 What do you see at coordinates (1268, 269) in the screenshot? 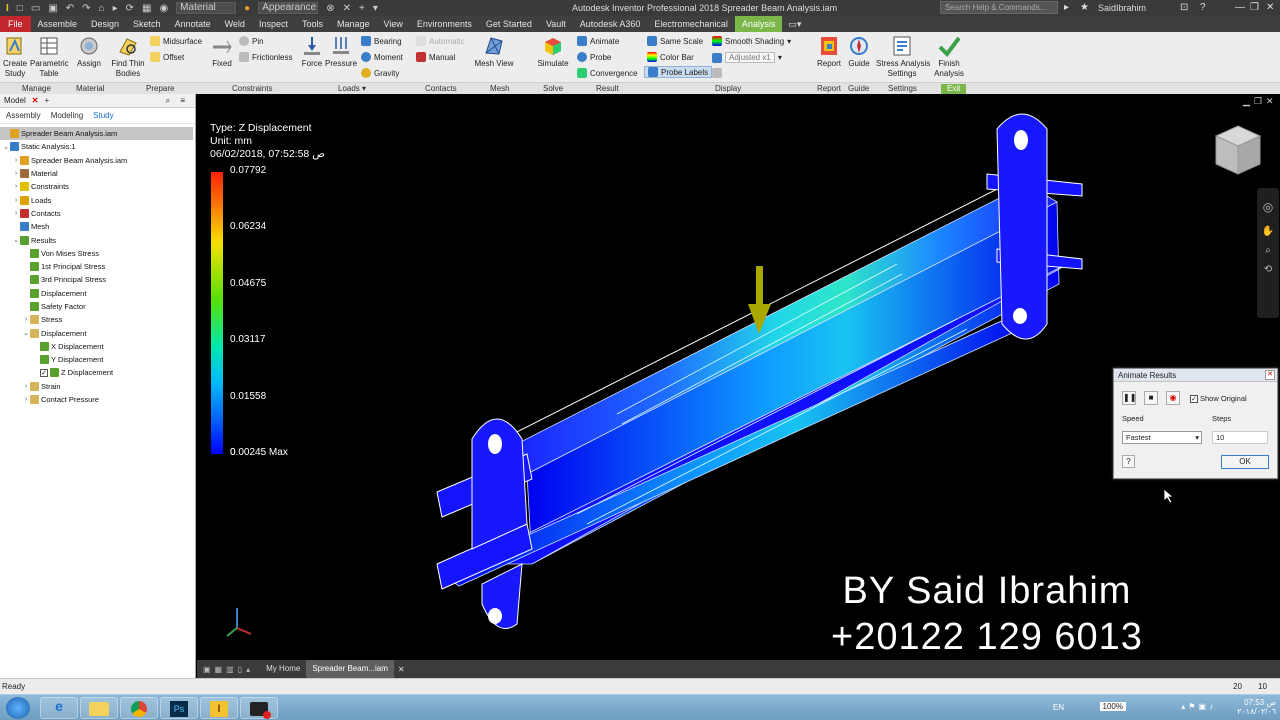
I see `orbit-icon: ⟲` at bounding box center [1268, 269].